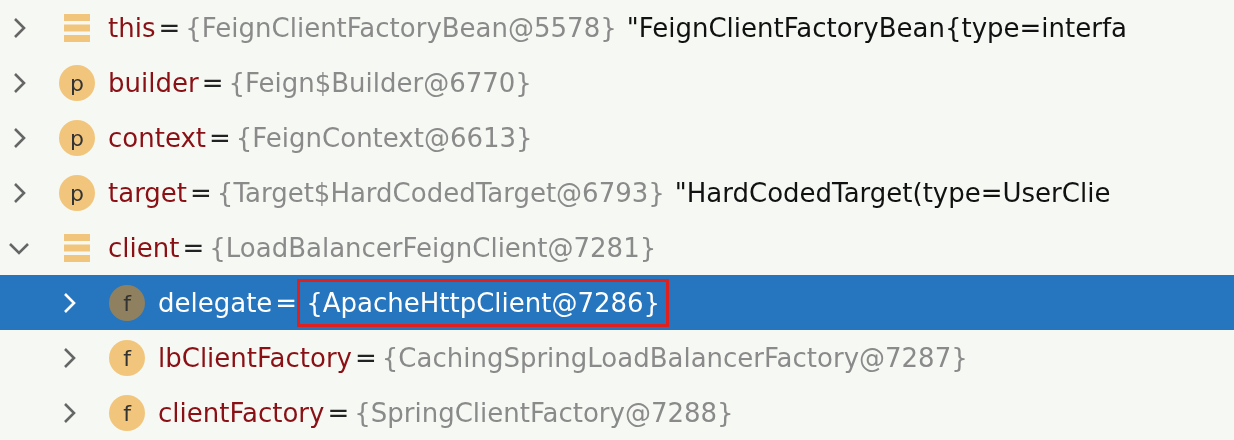 This screenshot has width=1234, height=440. What do you see at coordinates (153, 82) in the screenshot?
I see `variable-name: builder` at bounding box center [153, 82].